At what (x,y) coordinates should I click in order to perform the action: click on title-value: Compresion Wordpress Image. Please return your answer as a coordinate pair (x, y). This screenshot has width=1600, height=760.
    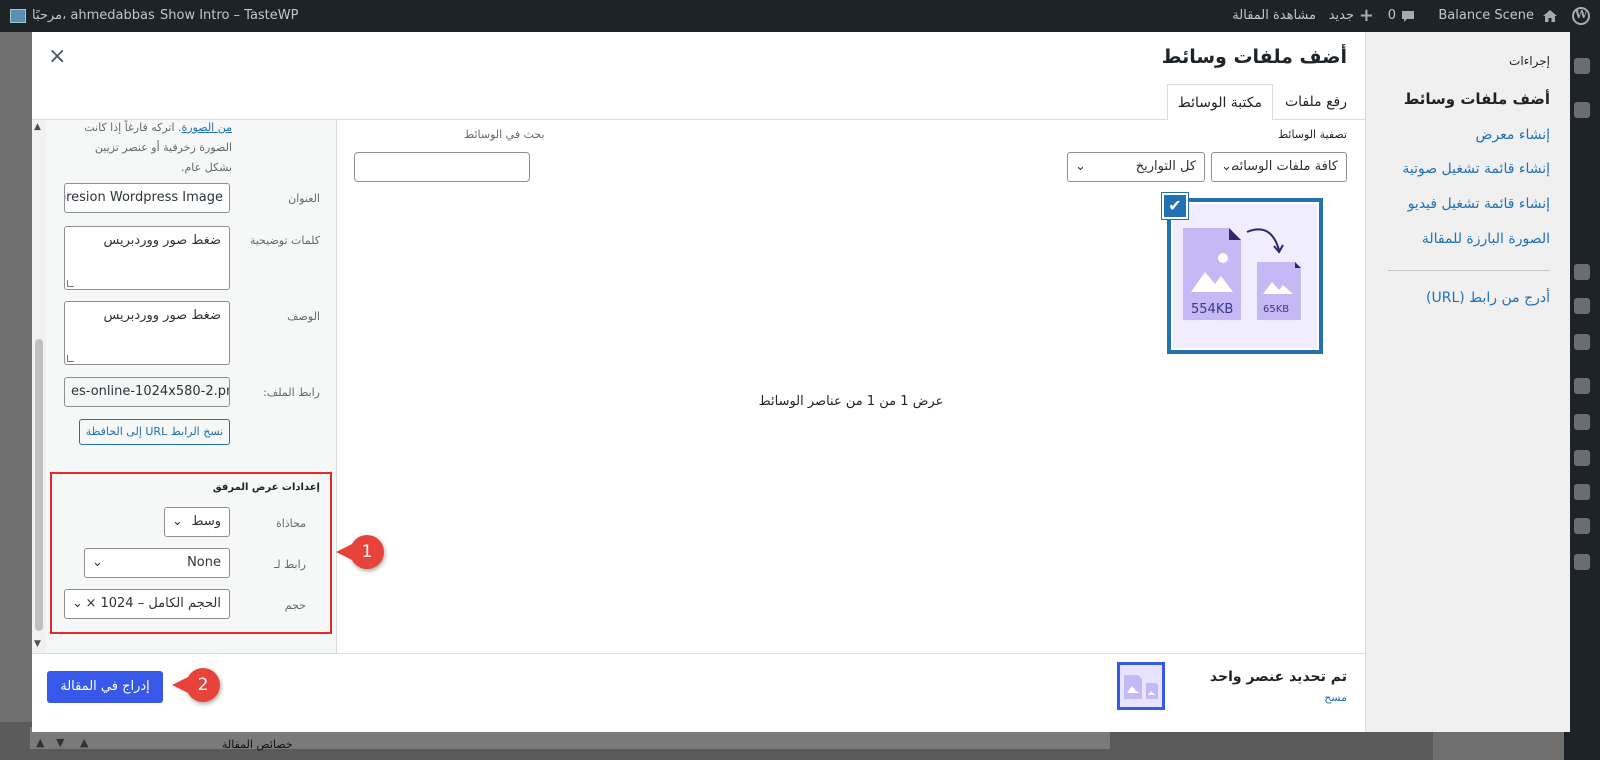
    Looking at the image, I should click on (144, 197).